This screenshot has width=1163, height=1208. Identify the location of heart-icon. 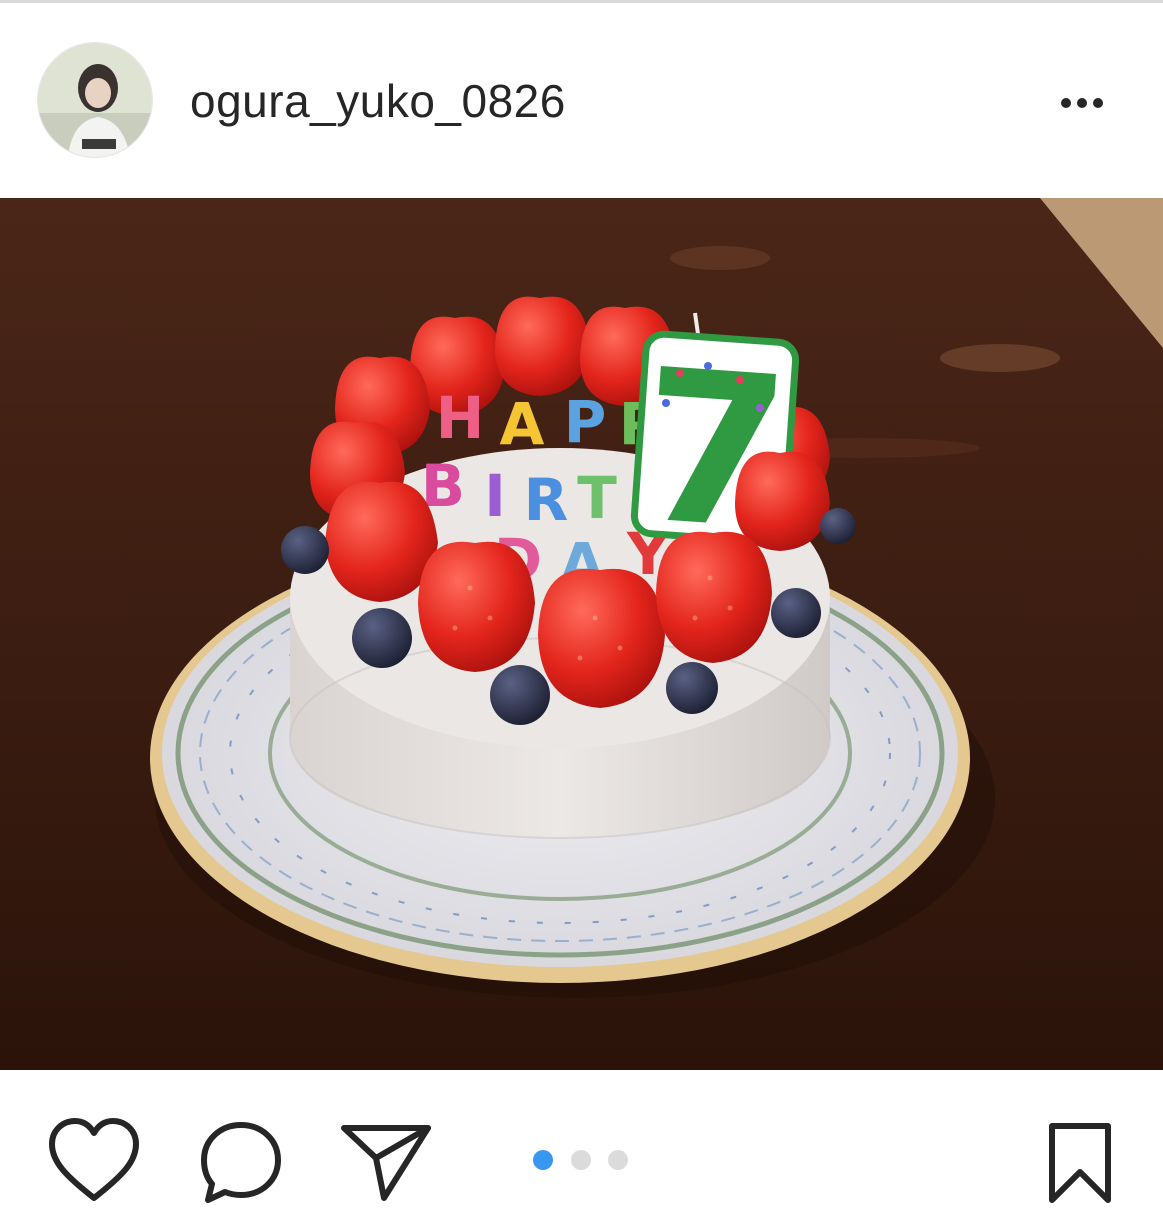
(94, 1159).